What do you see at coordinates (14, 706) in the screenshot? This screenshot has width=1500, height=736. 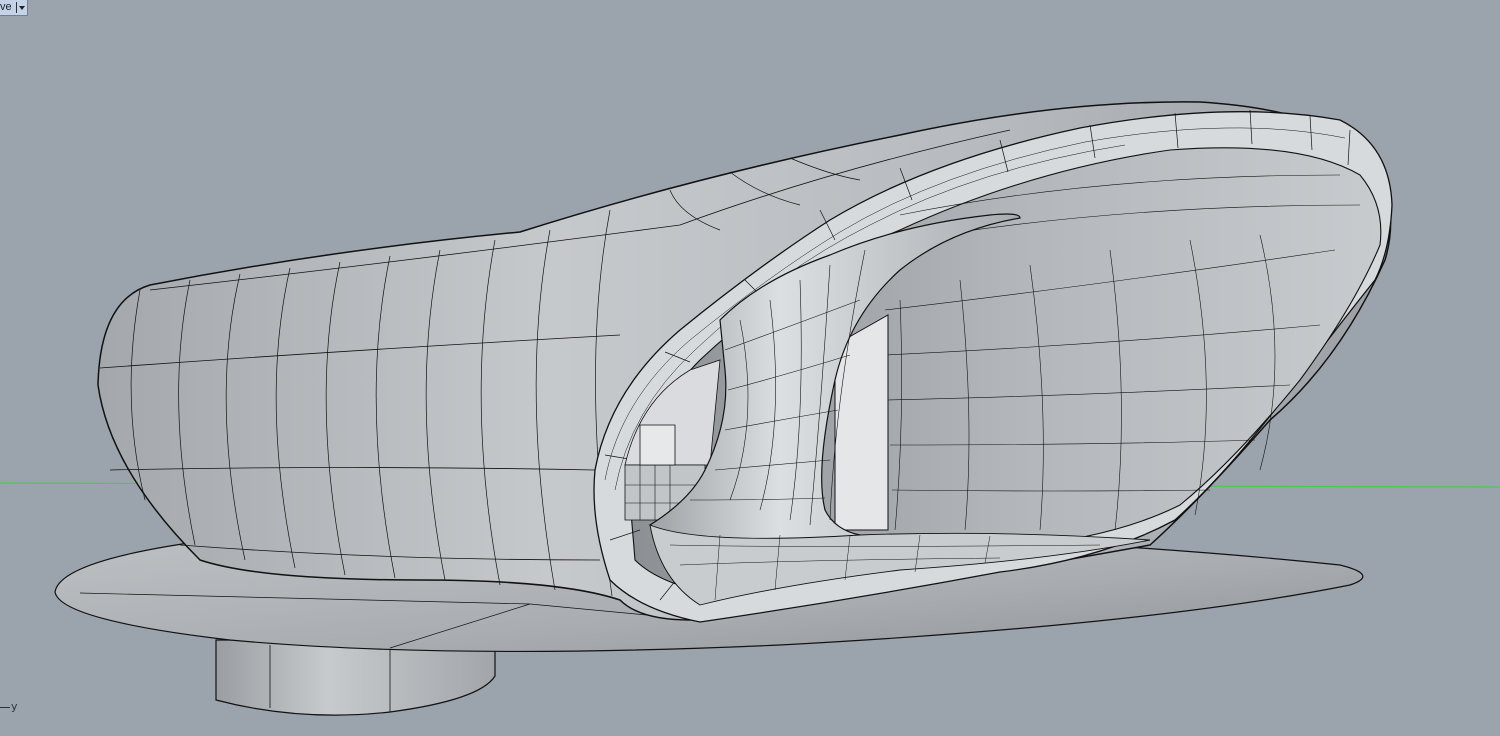 I see `axis-y-label: y` at bounding box center [14, 706].